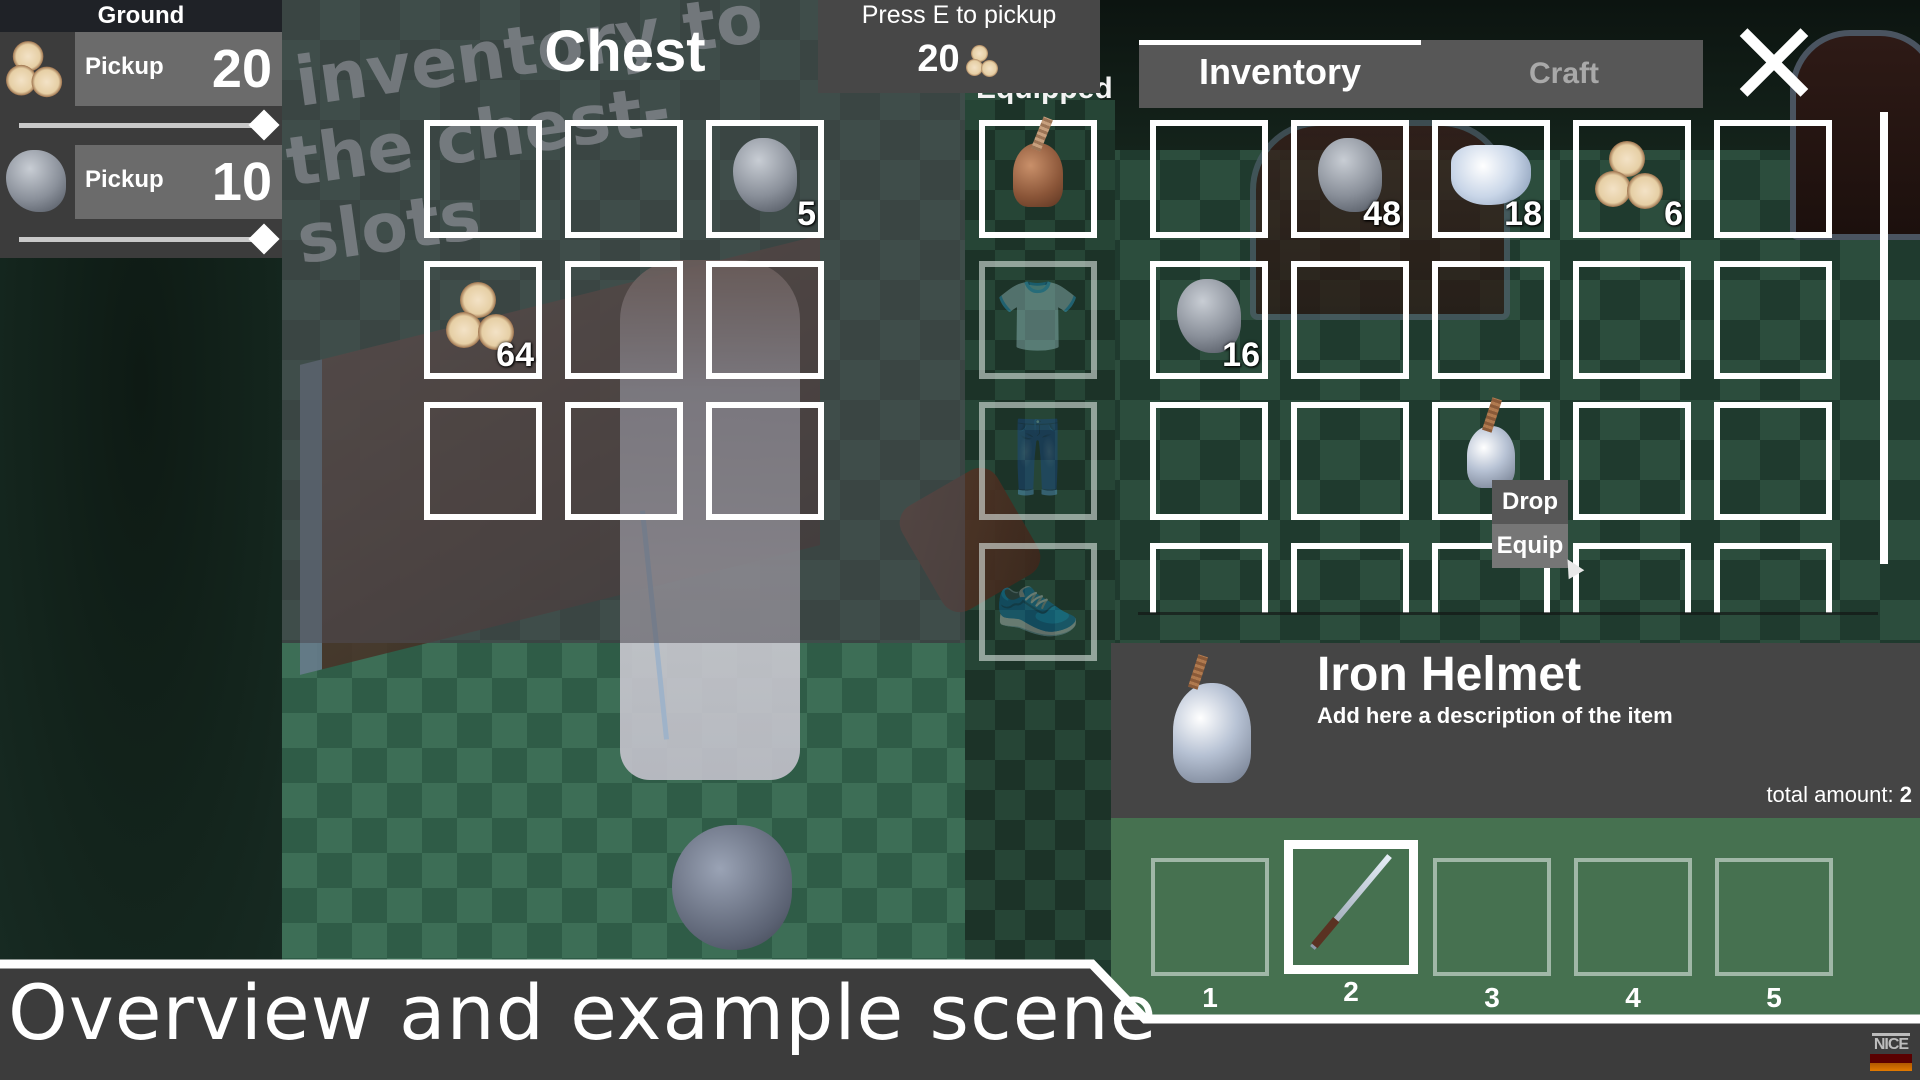  What do you see at coordinates (625, 51) in the screenshot?
I see `chest-title: Chest` at bounding box center [625, 51].